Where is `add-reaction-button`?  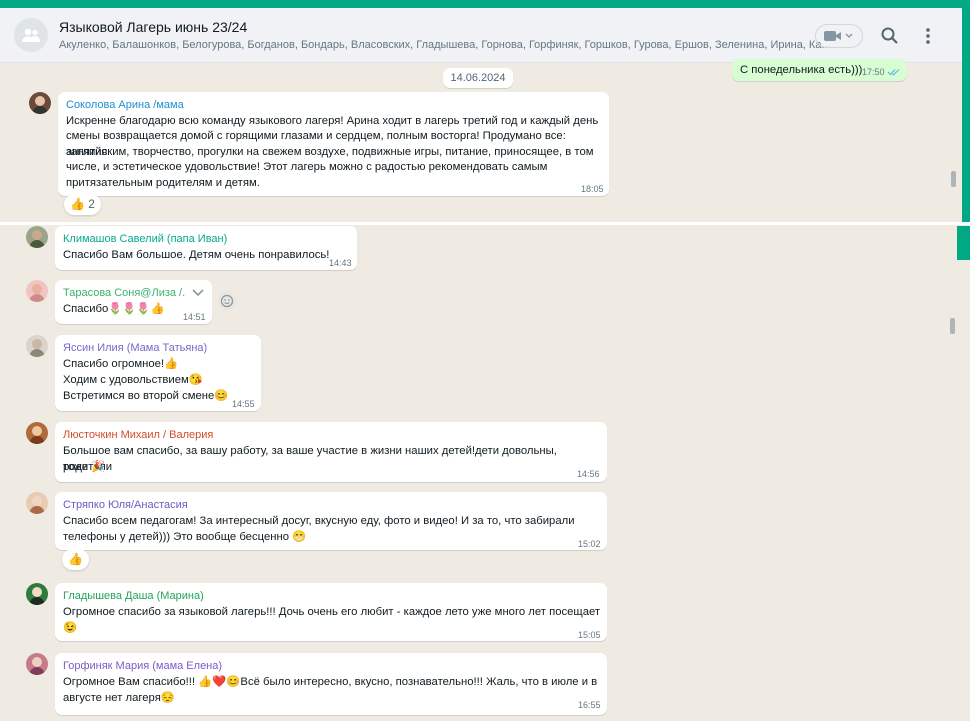
add-reaction-button is located at coordinates (227, 301).